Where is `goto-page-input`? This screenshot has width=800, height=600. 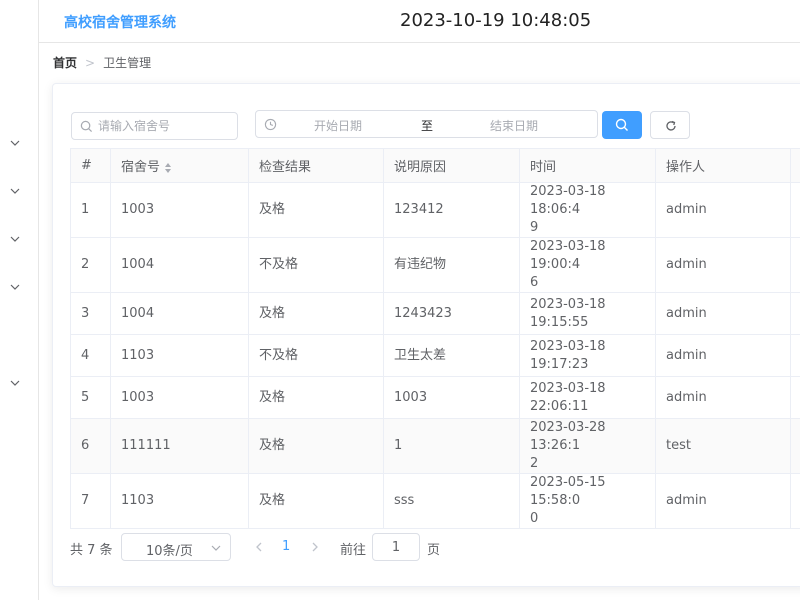 goto-page-input is located at coordinates (396, 547).